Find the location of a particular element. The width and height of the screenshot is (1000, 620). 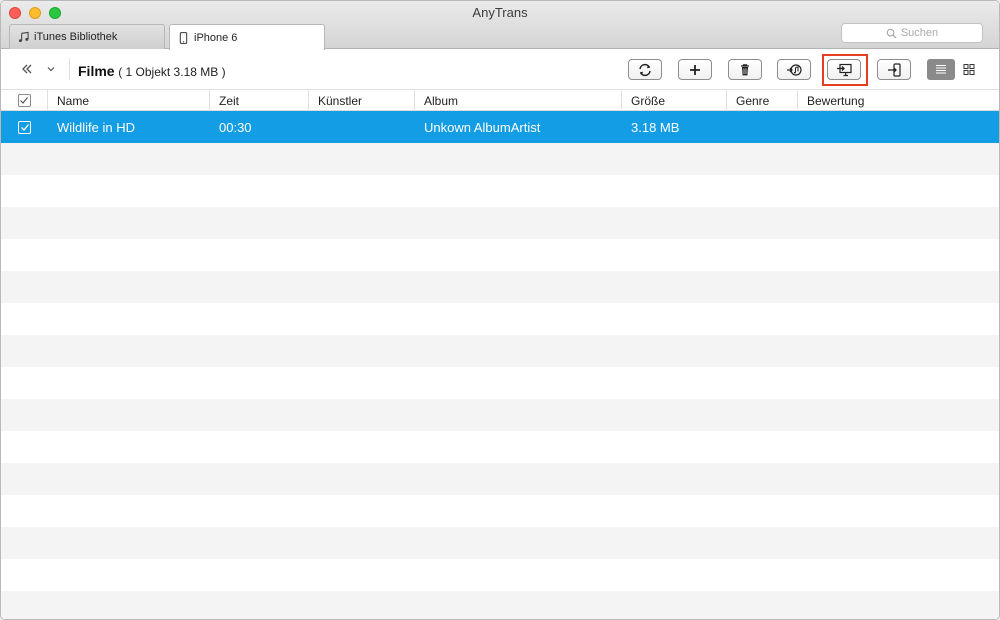

back-button is located at coordinates (27, 69).